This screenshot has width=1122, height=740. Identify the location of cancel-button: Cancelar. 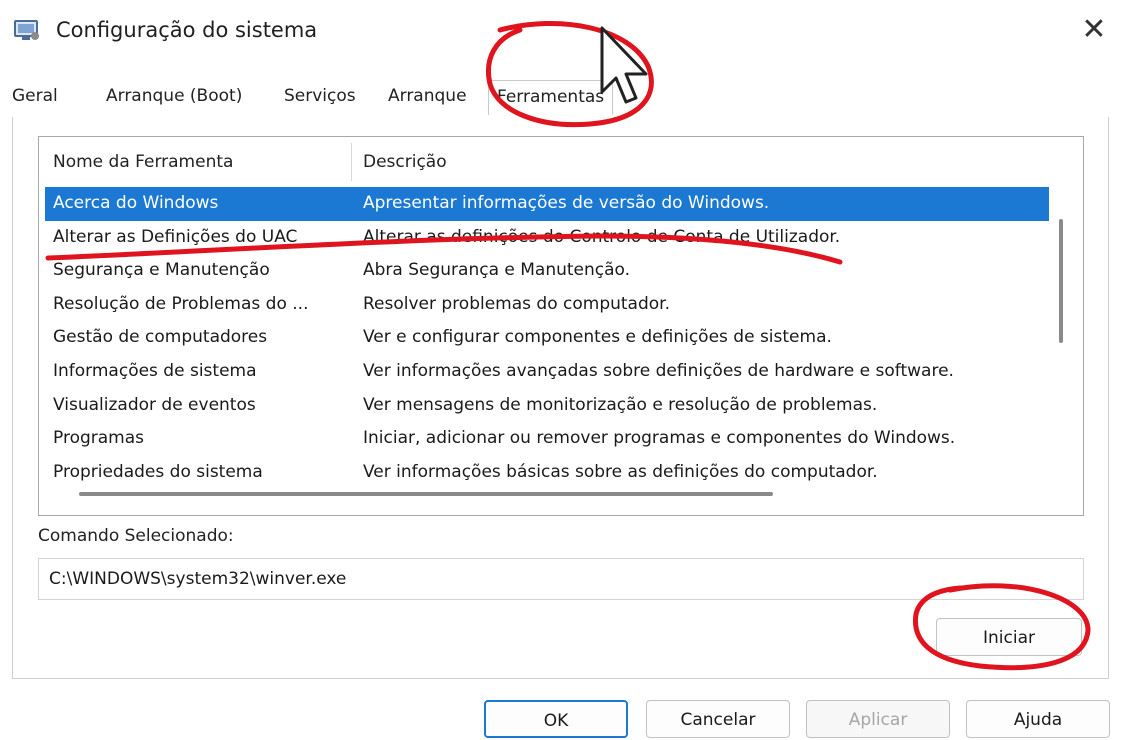
(718, 719).